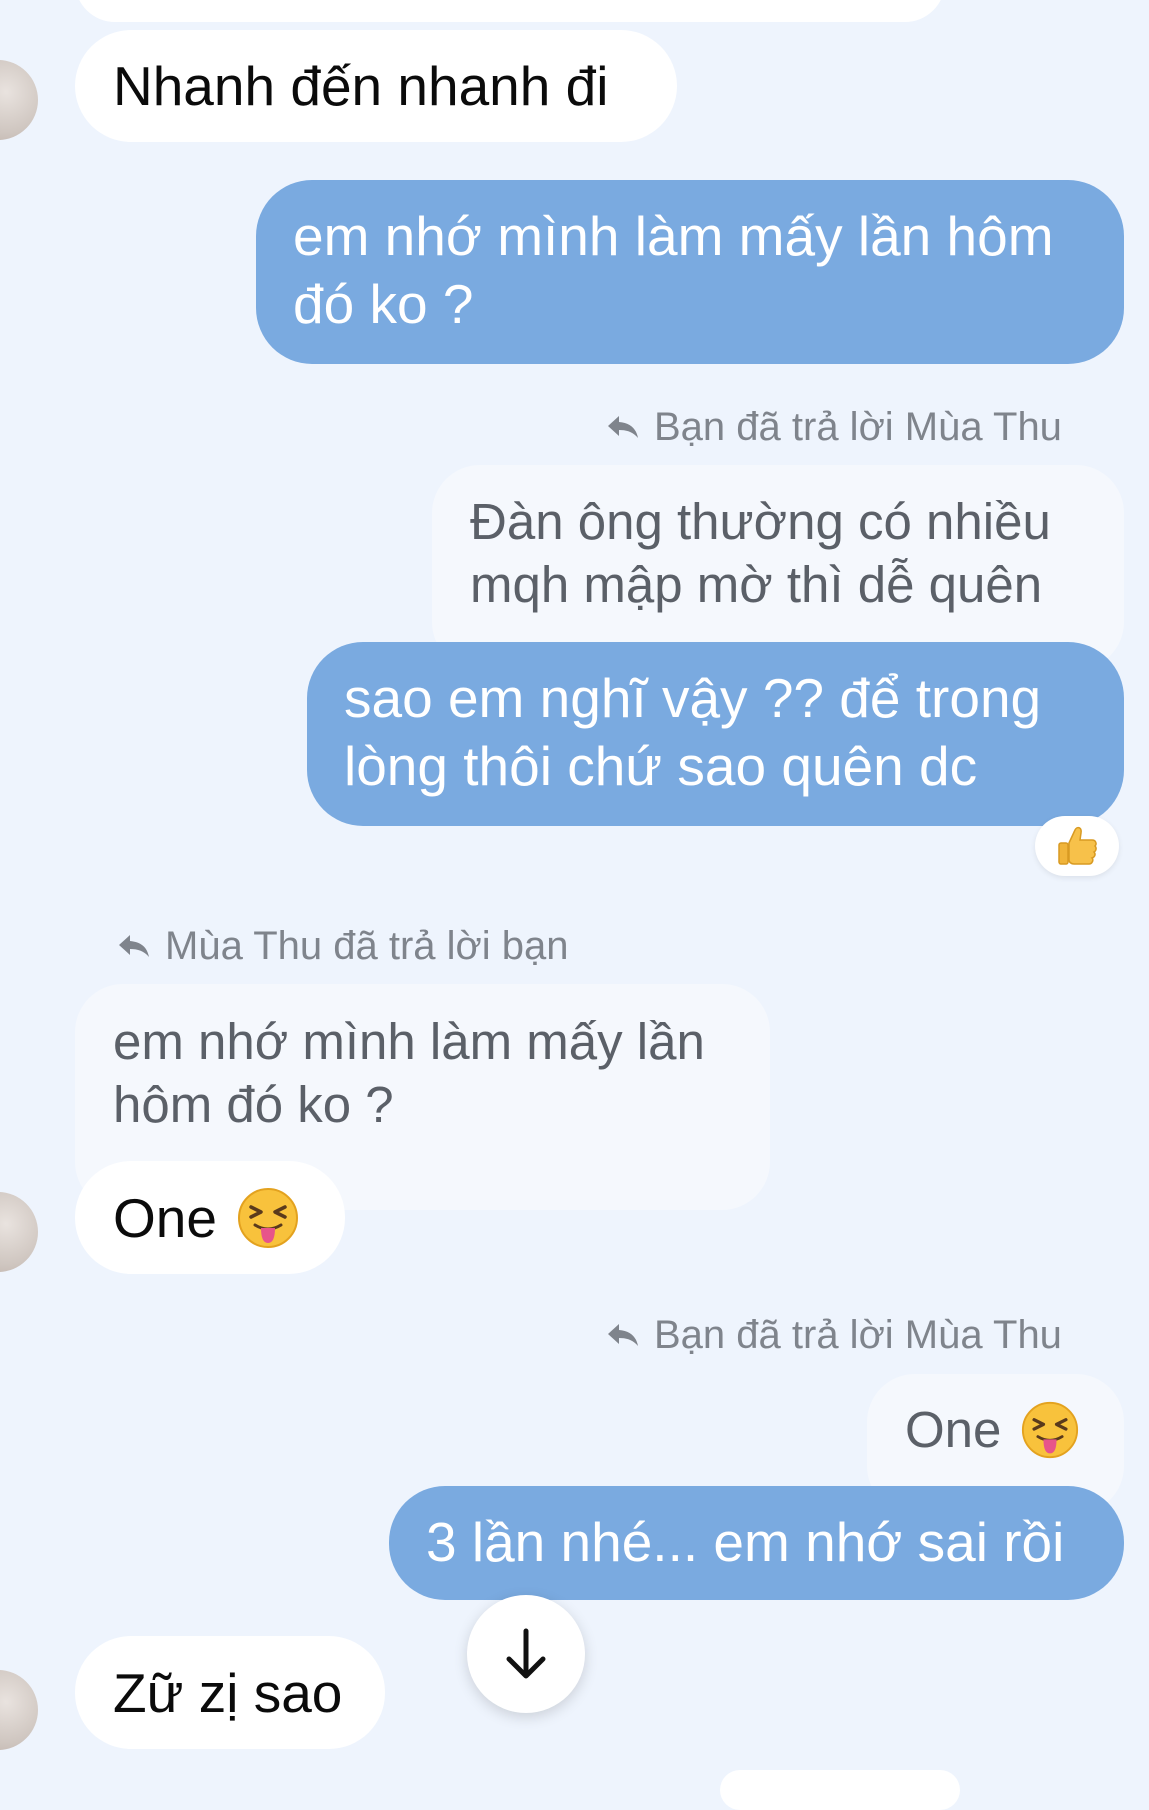 This screenshot has height=1810, width=1149. I want to click on quoted-text-line: Đàn ông thường có nhiều, so click(760, 521).